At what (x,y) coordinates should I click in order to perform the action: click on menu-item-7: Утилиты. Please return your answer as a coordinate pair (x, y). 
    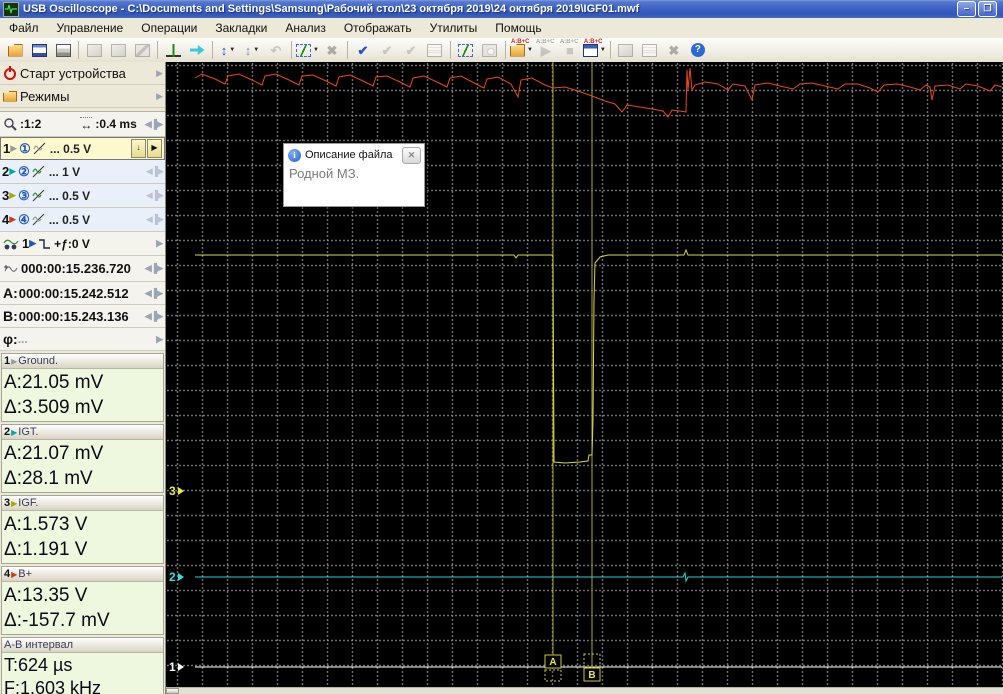
    Looking at the image, I should click on (454, 28).